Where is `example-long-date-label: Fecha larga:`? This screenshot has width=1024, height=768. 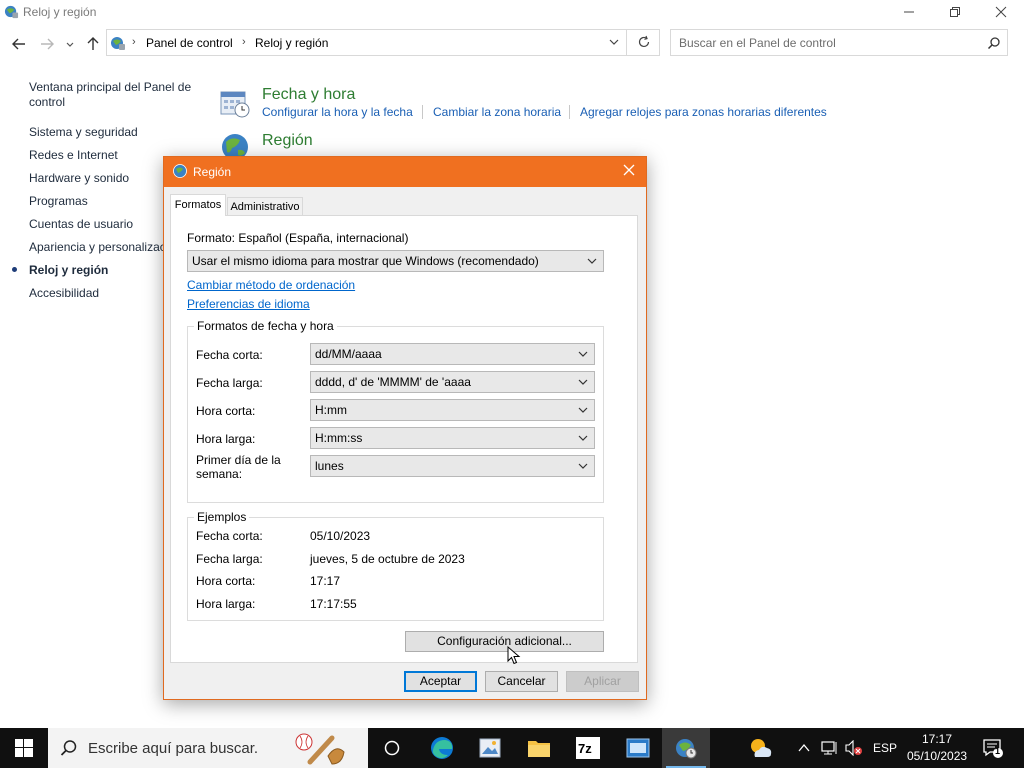 example-long-date-label: Fecha larga: is located at coordinates (229, 559).